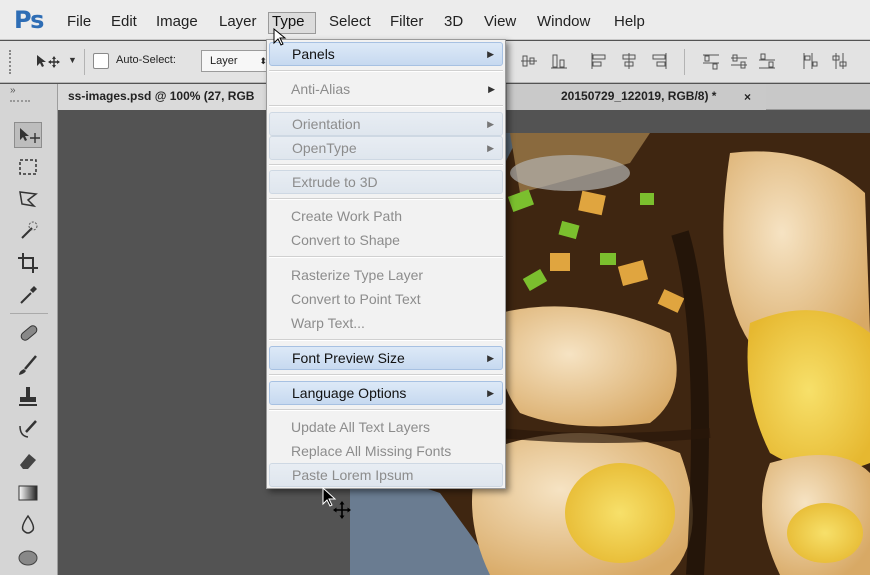 The image size is (870, 575). I want to click on align-left-edges-icon, so click(599, 61).